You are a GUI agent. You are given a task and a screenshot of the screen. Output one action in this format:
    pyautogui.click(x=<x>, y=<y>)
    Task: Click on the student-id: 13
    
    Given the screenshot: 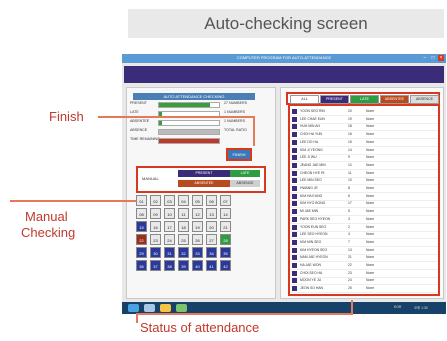 What is the action you would take?
    pyautogui.click(x=350, y=249)
    